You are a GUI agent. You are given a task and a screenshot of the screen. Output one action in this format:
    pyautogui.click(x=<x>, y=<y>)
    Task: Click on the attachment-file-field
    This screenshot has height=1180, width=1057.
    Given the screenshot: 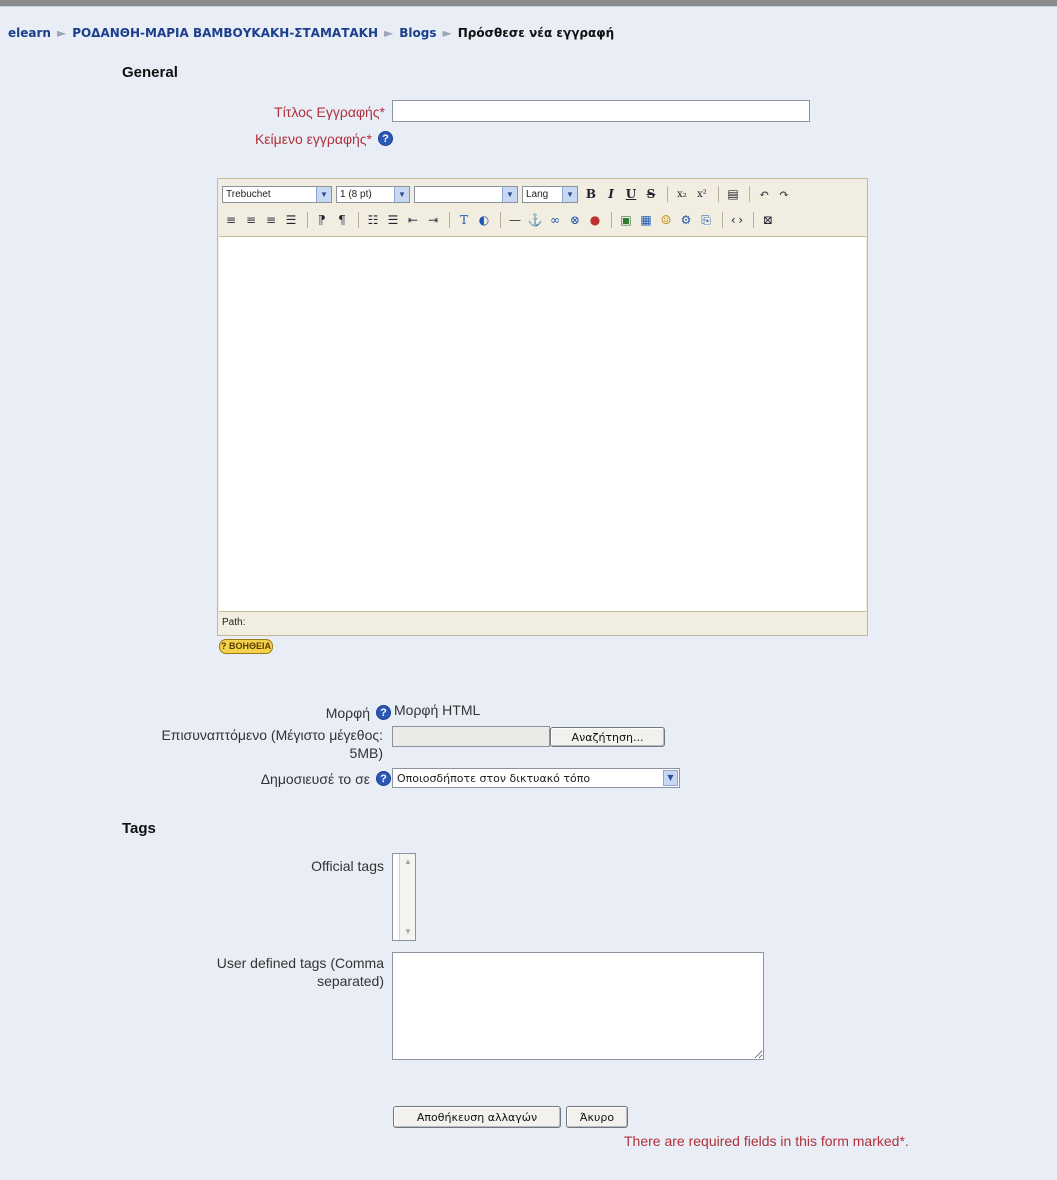 What is the action you would take?
    pyautogui.click(x=471, y=736)
    